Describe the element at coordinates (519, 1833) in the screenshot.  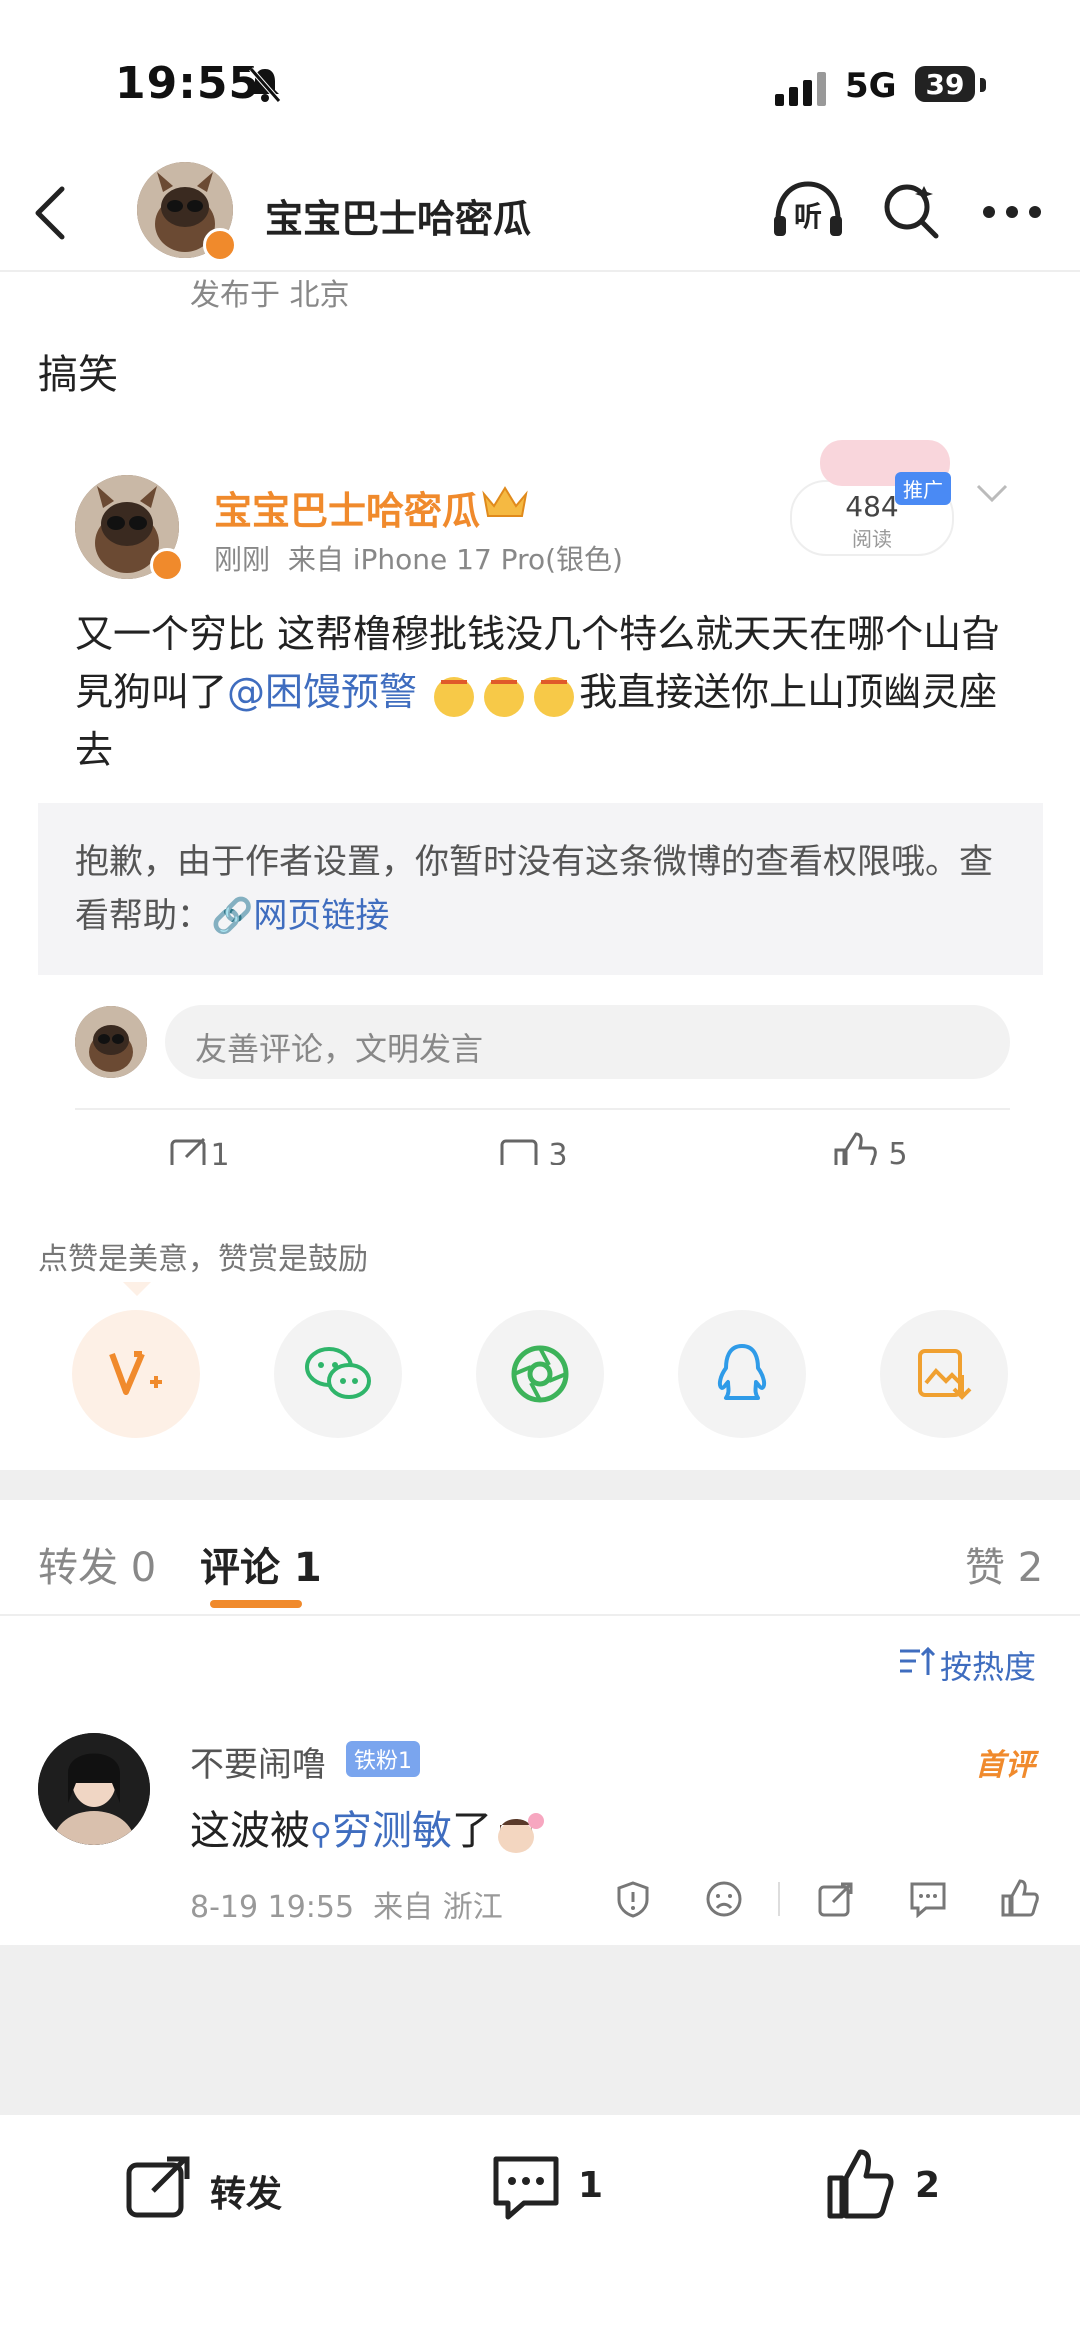
I see `sticker-icon` at that location.